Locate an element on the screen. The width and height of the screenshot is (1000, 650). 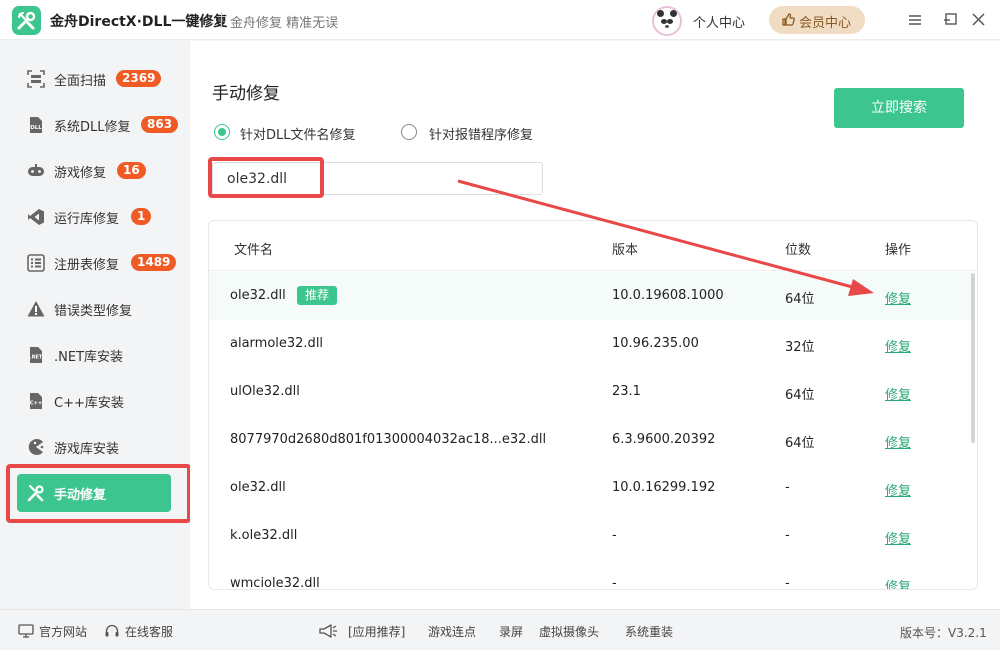
sidebar-item-error-type: 错误类型修复 is located at coordinates (94, 309).